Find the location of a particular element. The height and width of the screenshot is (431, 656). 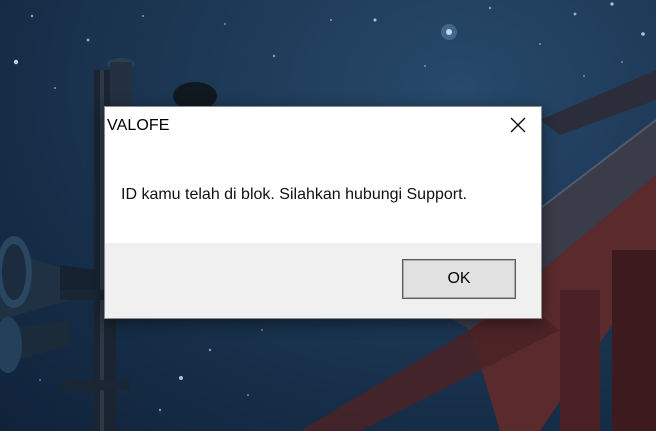

close-icon is located at coordinates (518, 125).